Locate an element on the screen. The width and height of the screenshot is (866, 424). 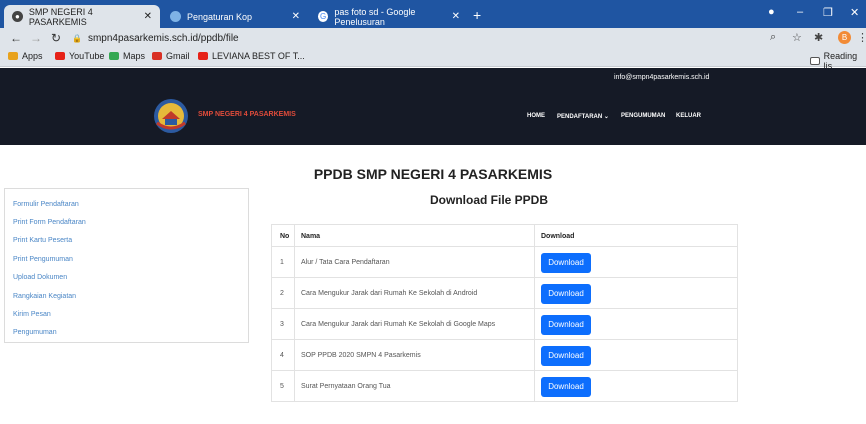
bookmark-youtube: YouTube is located at coordinates (79, 56).